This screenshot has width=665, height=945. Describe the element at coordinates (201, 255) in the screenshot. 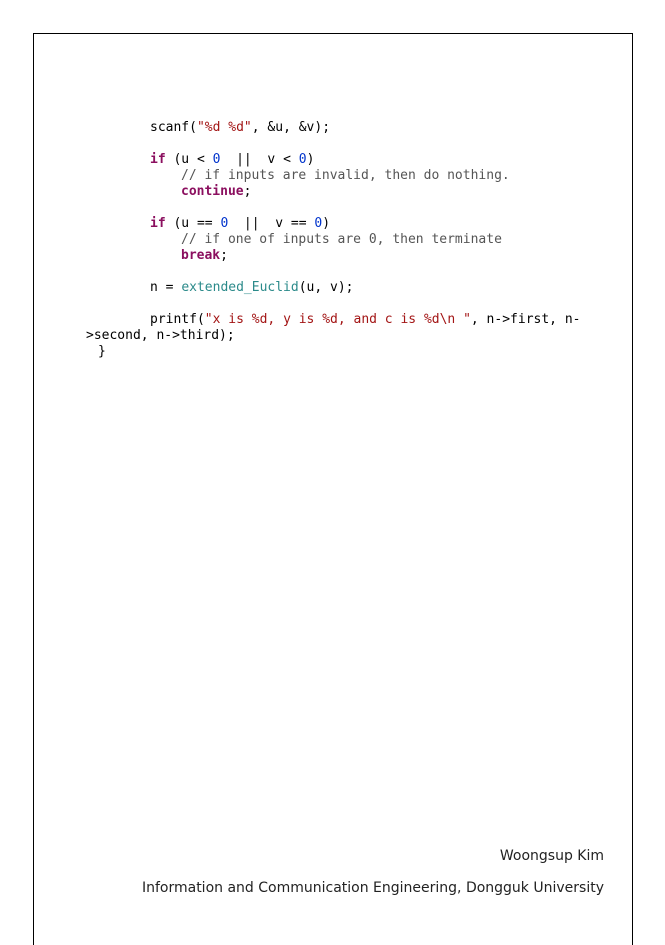

I see `code-keyword: break` at that location.